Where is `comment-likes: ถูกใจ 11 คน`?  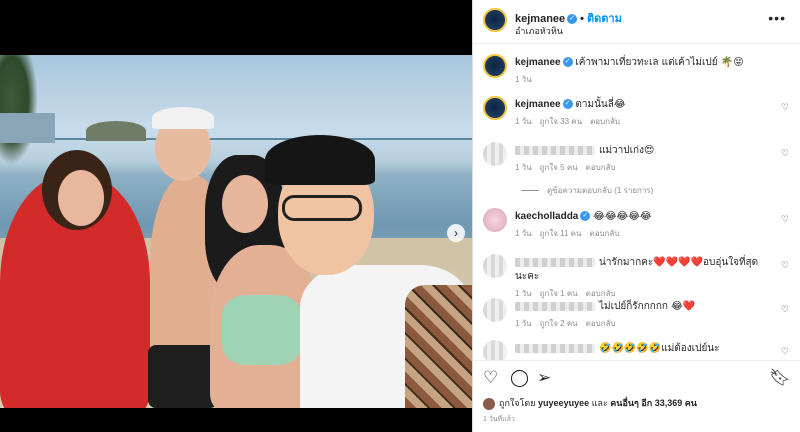 comment-likes: ถูกใจ 11 คน is located at coordinates (561, 233).